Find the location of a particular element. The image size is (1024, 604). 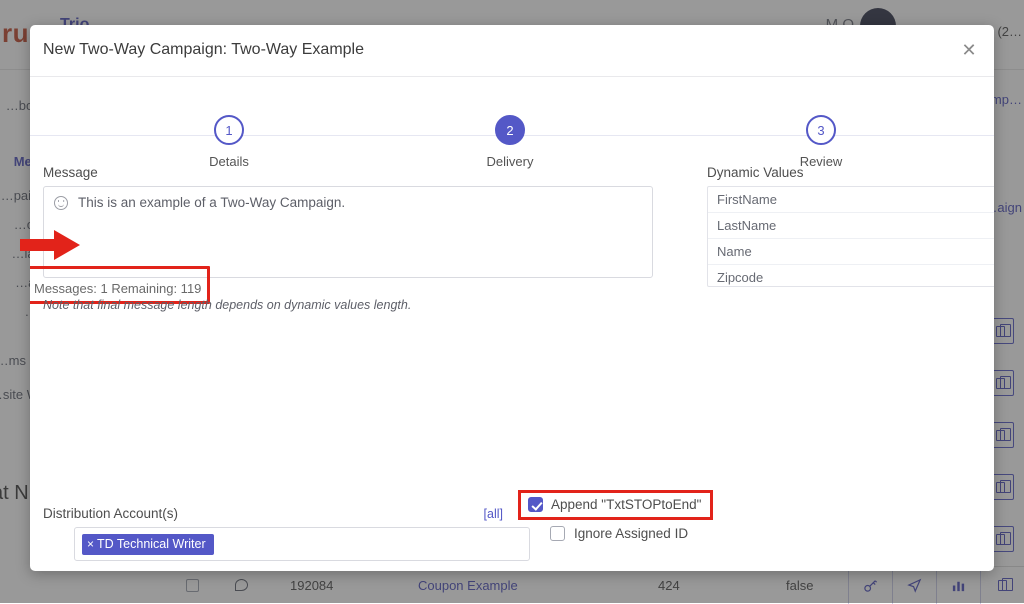

ignore-assigned-id-label: Ignore Assigned ID is located at coordinates (631, 533).